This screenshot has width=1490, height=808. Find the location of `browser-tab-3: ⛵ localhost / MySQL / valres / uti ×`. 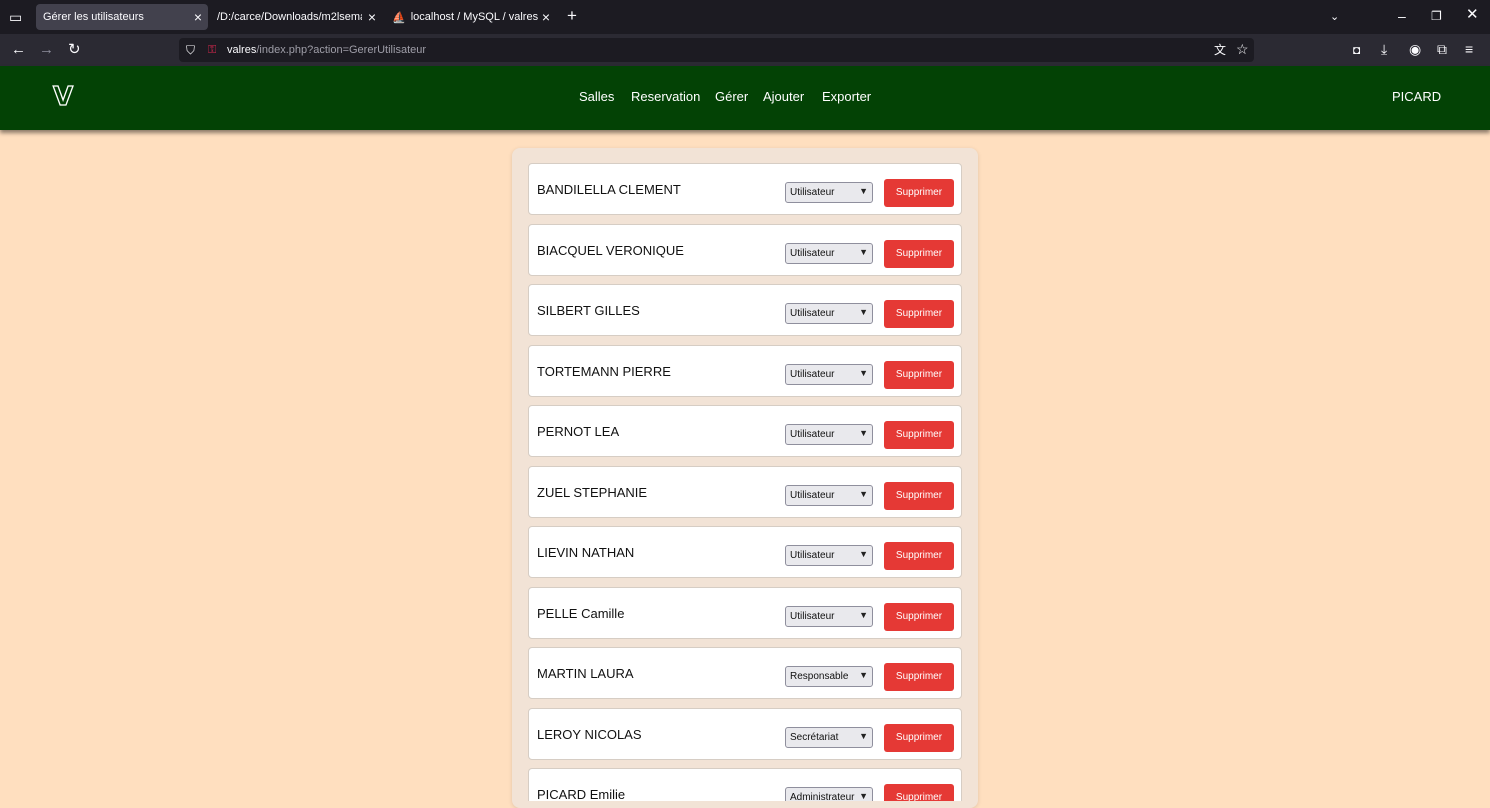

browser-tab-3: ⛵ localhost / MySQL / valres / uti × is located at coordinates (470, 17).